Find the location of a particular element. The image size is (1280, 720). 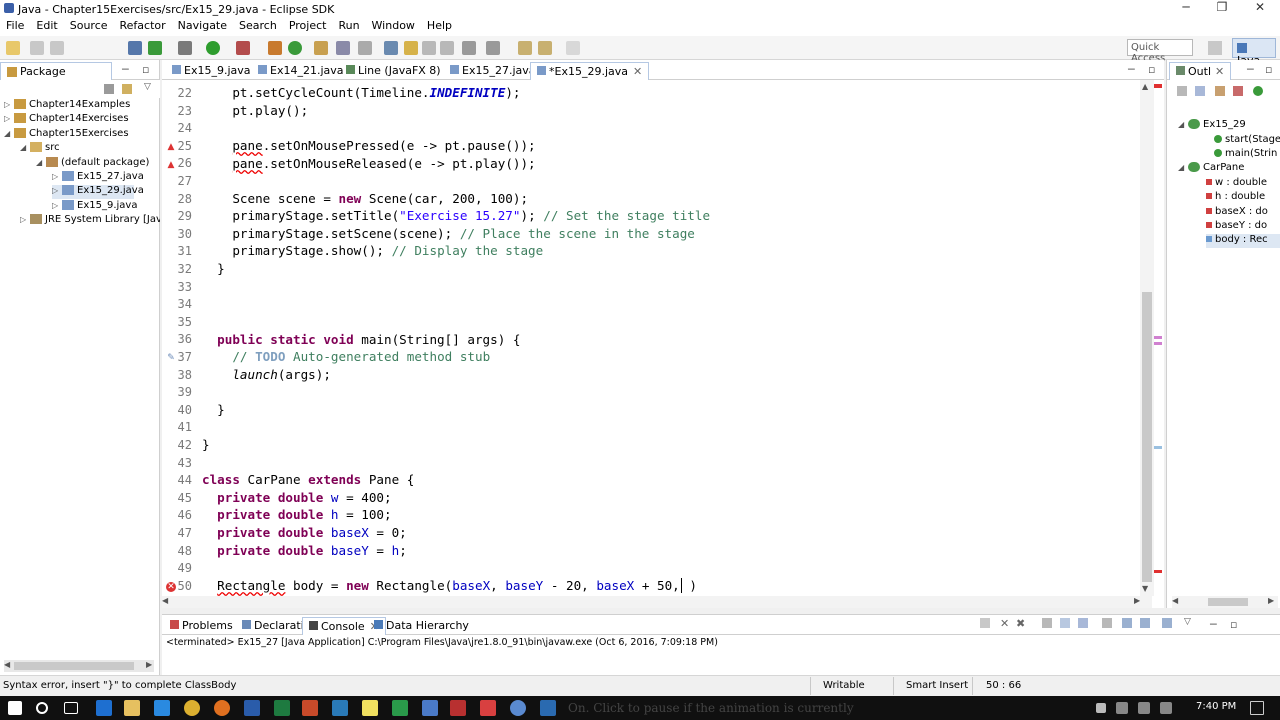

minimize-editor-icon: ─ is located at coordinates (1131, 69).